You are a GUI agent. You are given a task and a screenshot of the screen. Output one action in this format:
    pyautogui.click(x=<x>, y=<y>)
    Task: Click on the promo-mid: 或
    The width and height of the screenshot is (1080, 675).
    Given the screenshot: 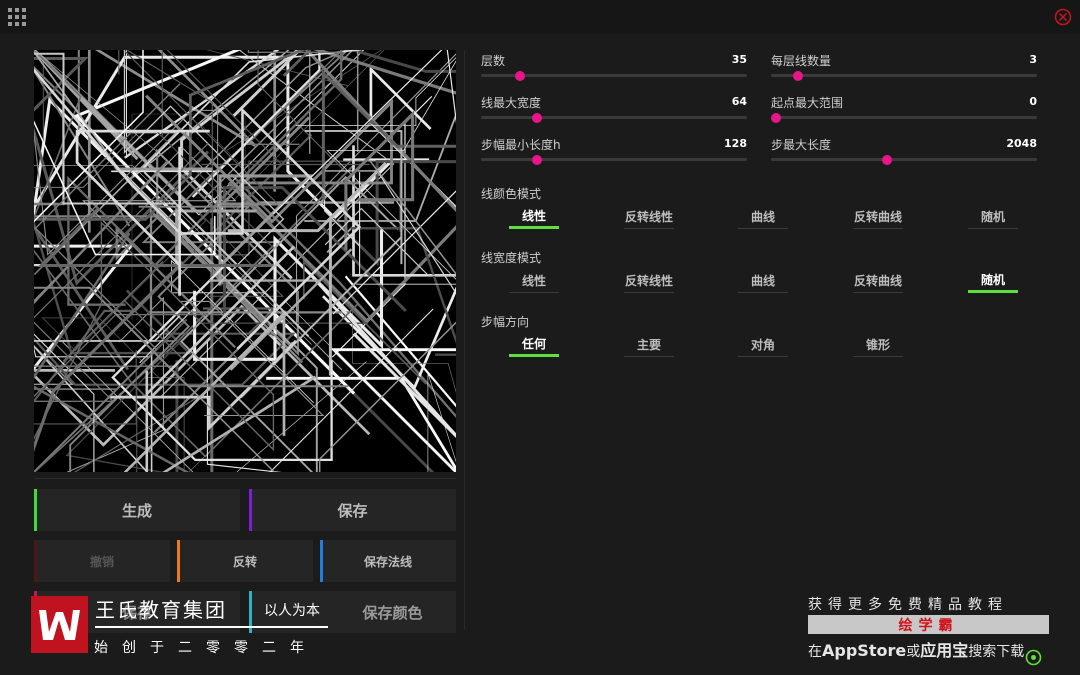 What is the action you would take?
    pyautogui.click(x=913, y=652)
    